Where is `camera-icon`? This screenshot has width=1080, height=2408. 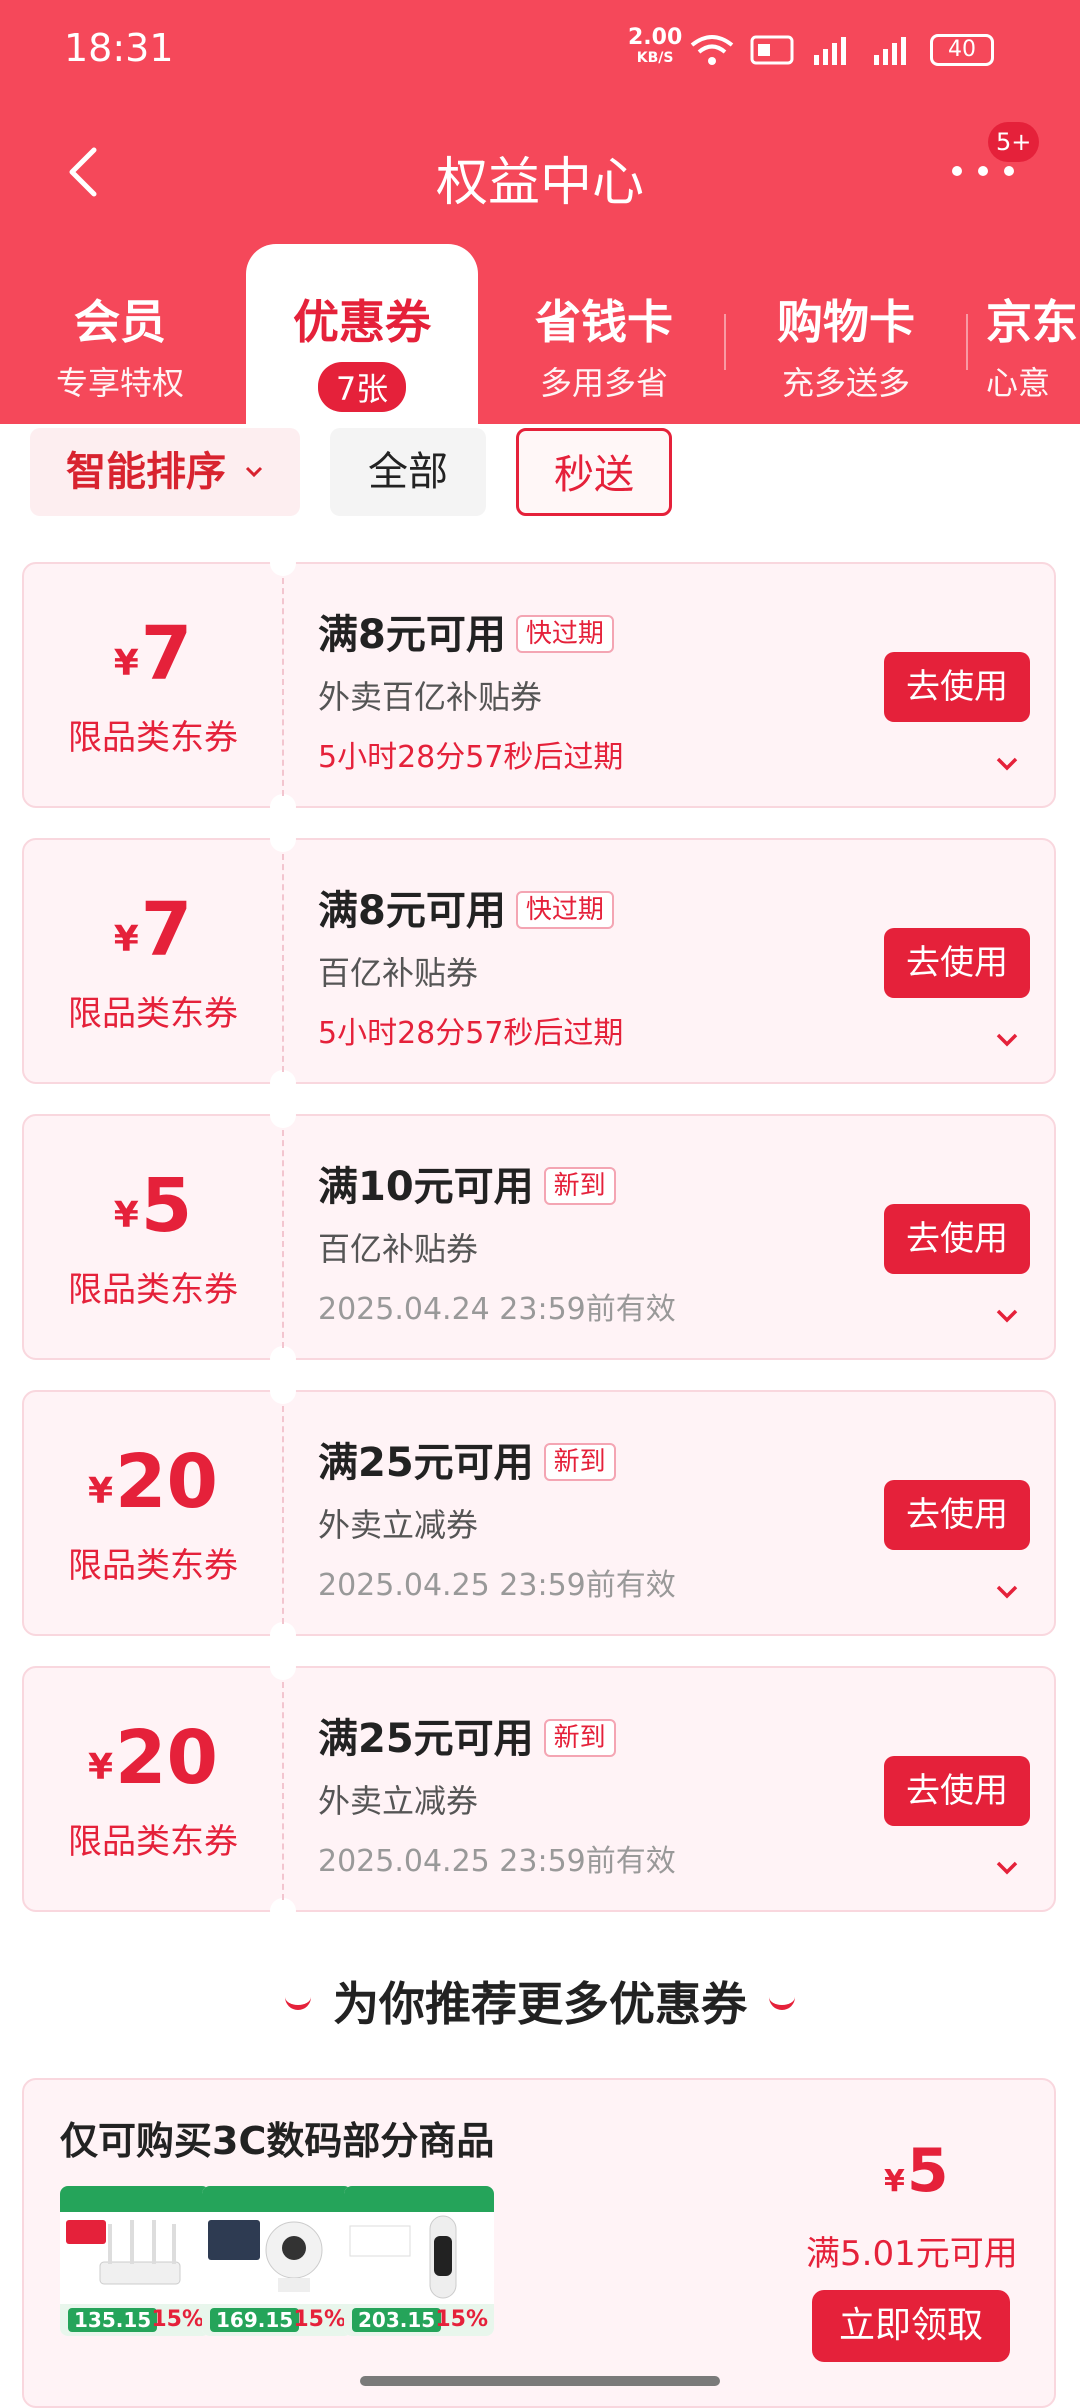
camera-icon is located at coordinates (265, 2256).